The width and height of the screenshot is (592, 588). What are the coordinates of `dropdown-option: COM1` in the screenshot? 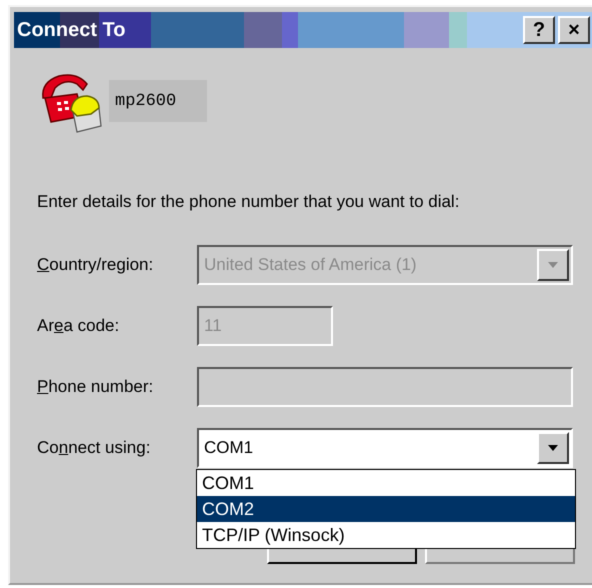 It's located at (386, 483).